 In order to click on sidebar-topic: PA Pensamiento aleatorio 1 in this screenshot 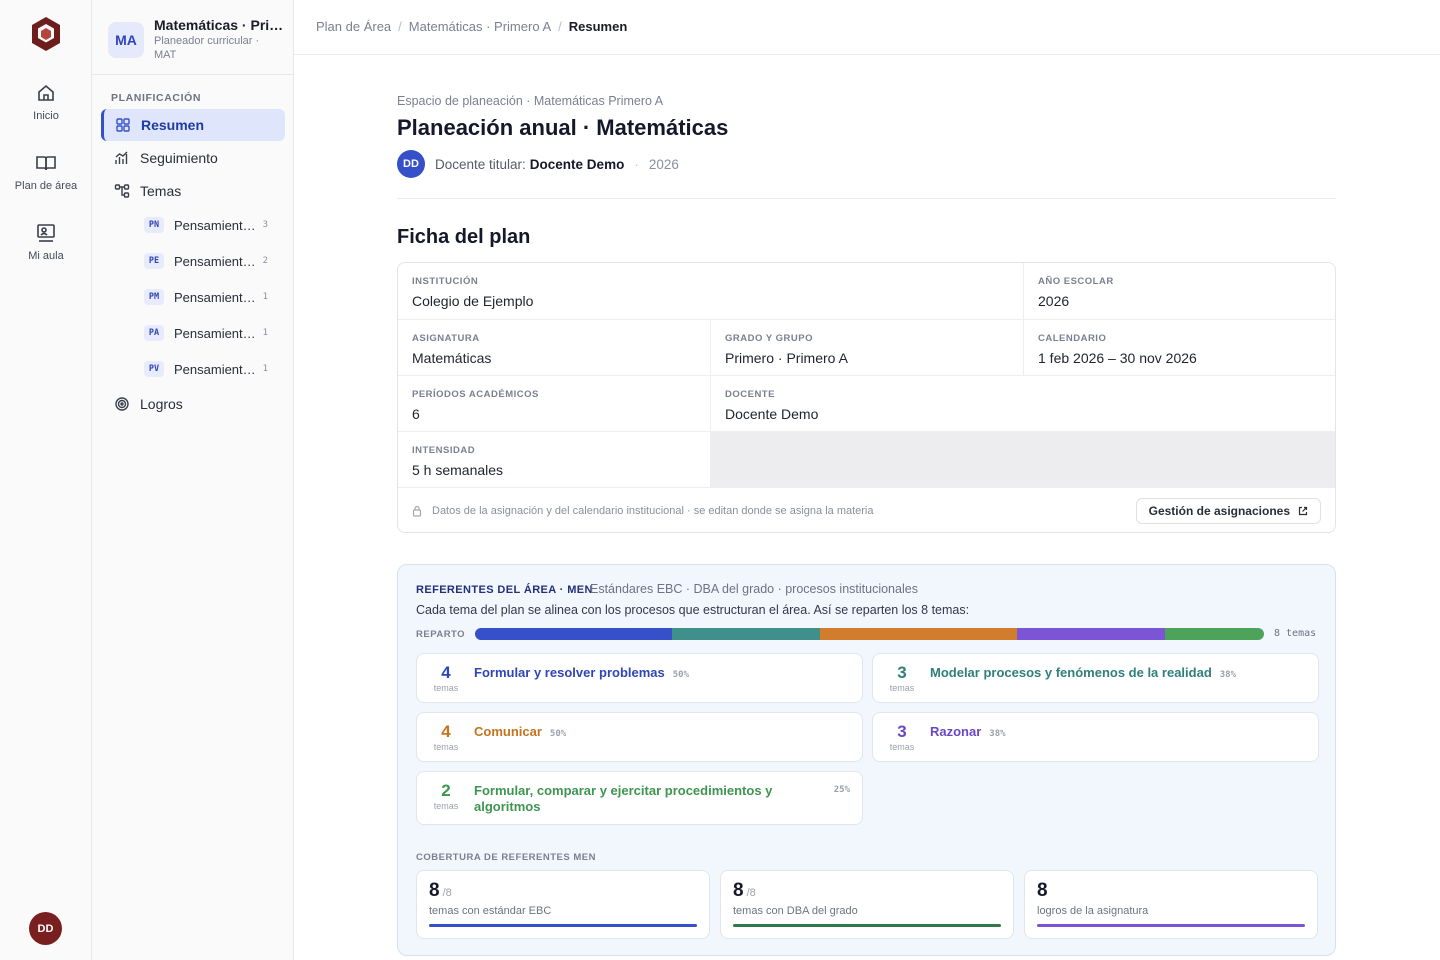, I will do `click(214, 333)`.